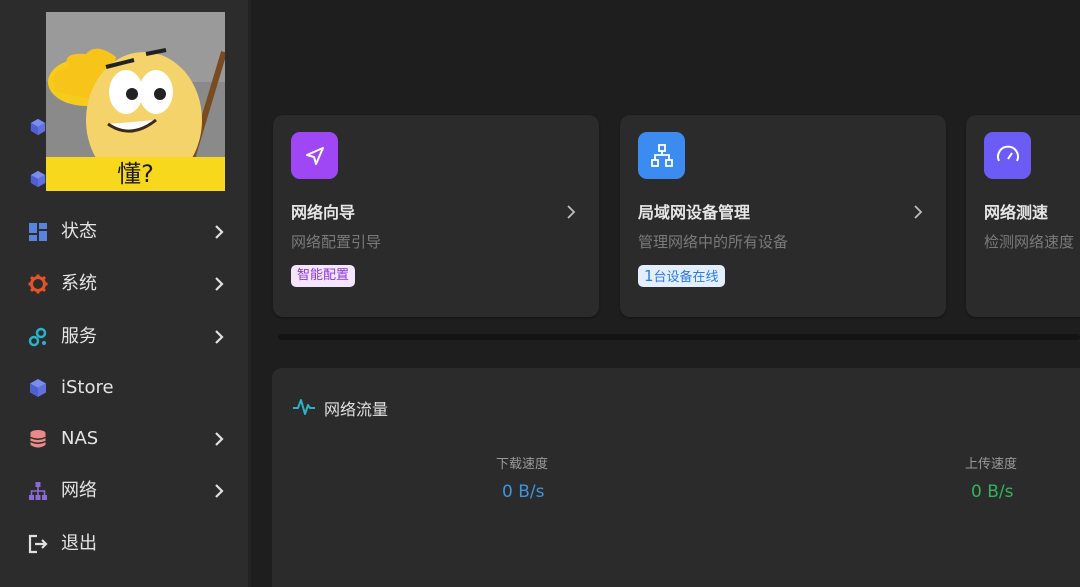  I want to click on logout-icon, so click(38, 544).